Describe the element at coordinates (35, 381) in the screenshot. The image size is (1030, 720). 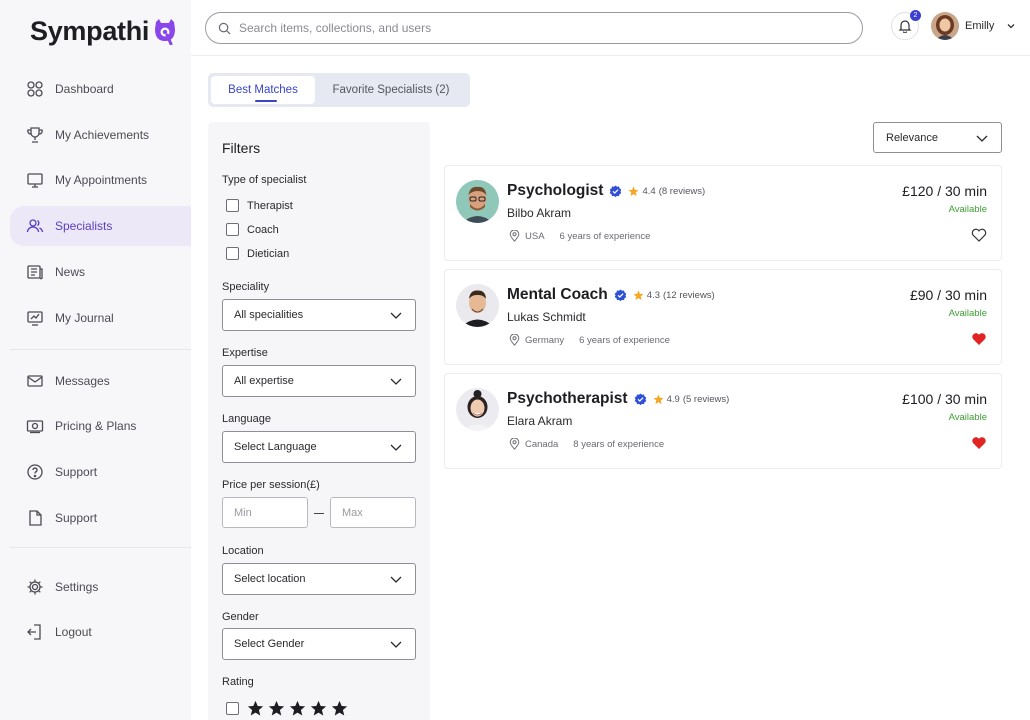
I see `mail-icon` at that location.